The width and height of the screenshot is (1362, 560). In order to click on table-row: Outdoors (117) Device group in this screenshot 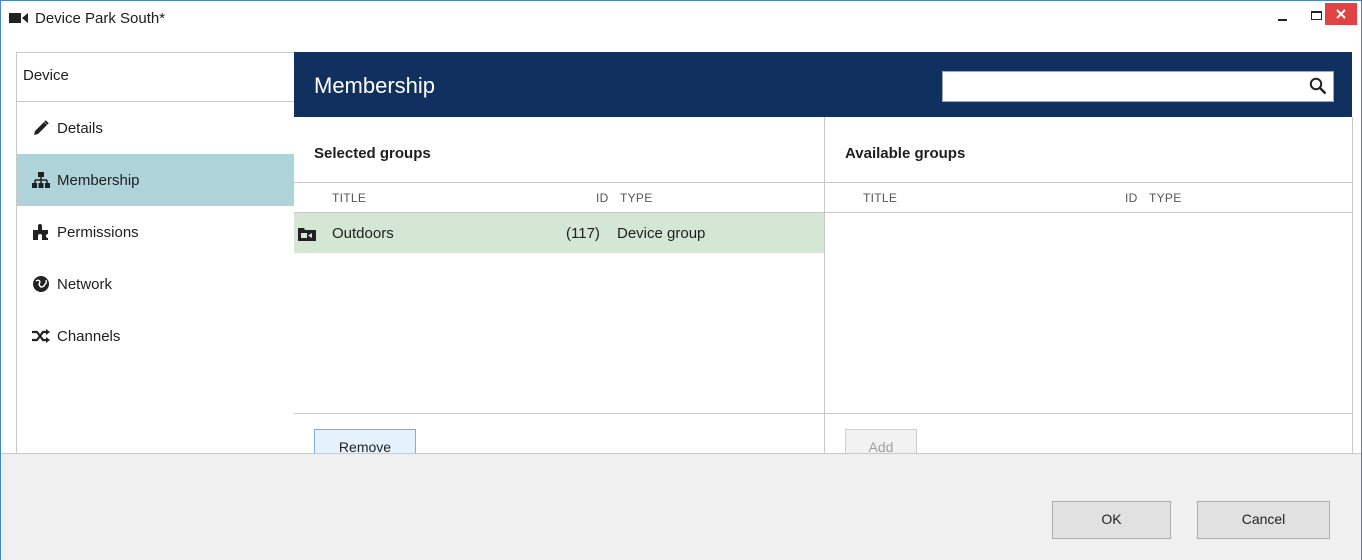, I will do `click(559, 233)`.